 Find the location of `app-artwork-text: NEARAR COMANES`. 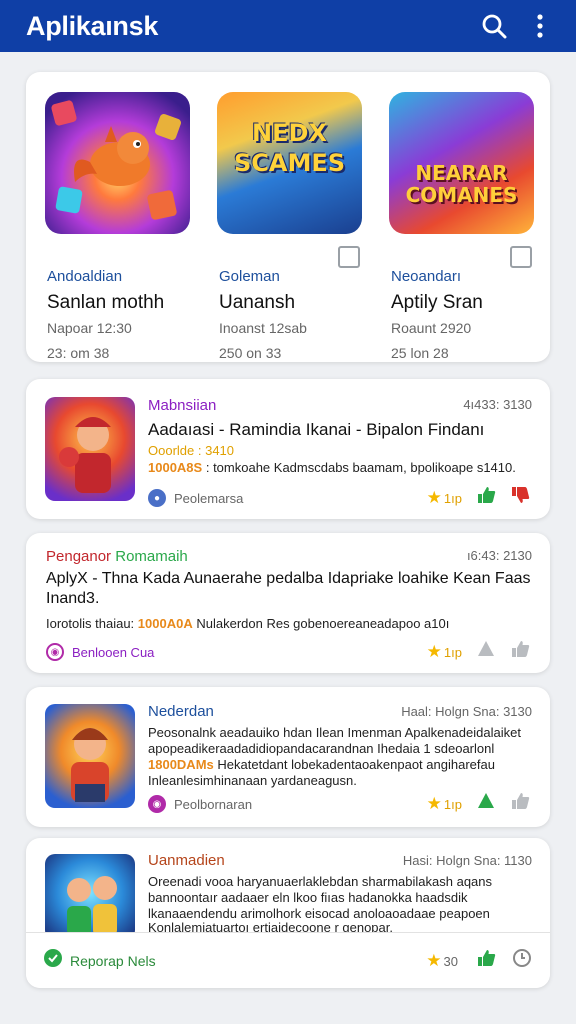

app-artwork-text: NEARAR COMANES is located at coordinates (461, 184).